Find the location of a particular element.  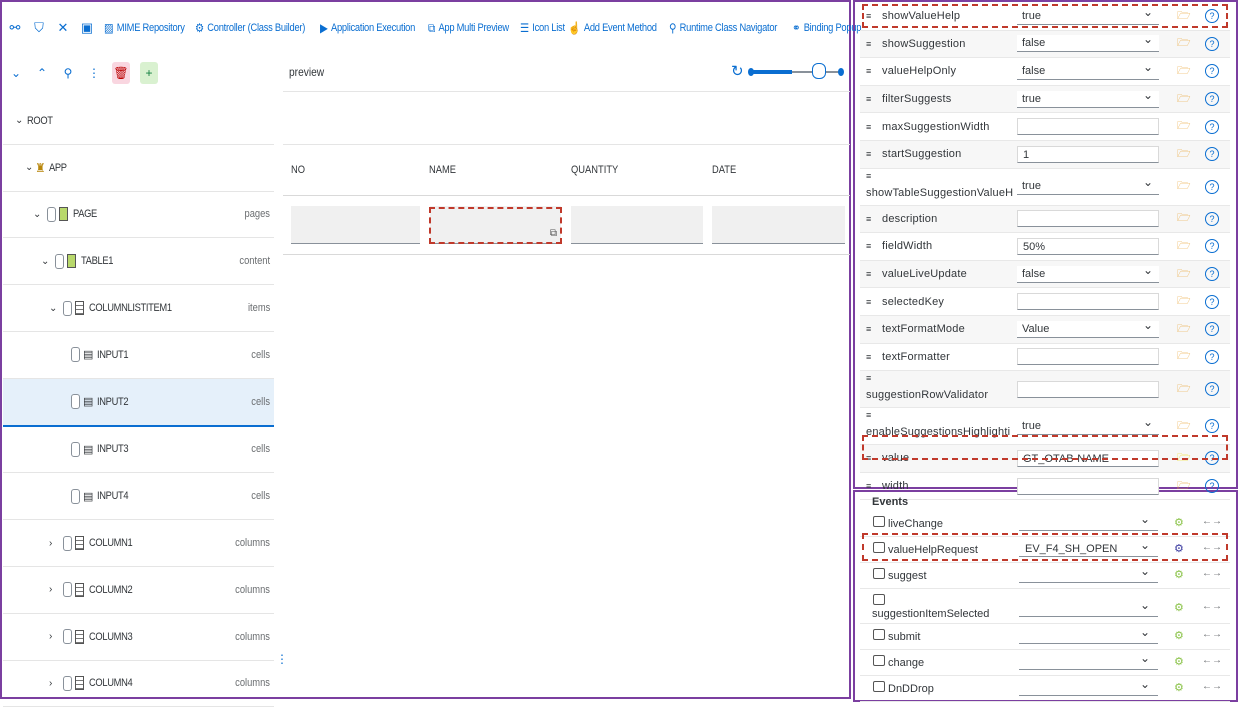

zoom-slider is located at coordinates (796, 71).